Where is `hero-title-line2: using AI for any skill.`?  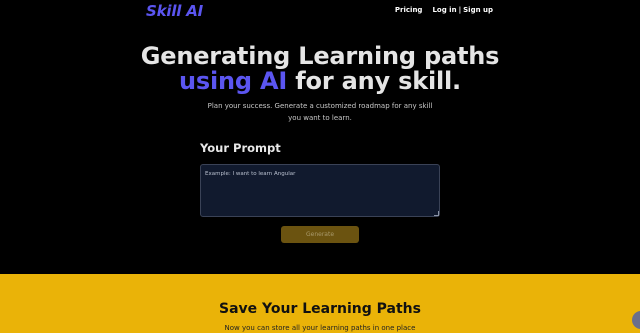
hero-title-line2: using AI for any skill. is located at coordinates (320, 81).